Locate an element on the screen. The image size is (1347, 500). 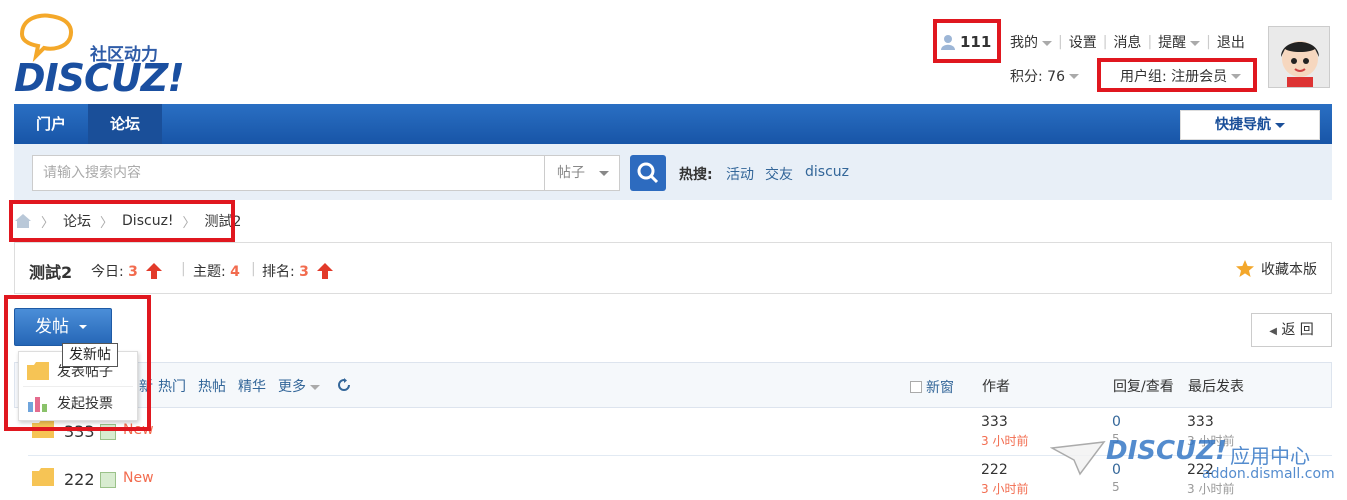
stat-rank: 排名: 3 is located at coordinates (298, 271).